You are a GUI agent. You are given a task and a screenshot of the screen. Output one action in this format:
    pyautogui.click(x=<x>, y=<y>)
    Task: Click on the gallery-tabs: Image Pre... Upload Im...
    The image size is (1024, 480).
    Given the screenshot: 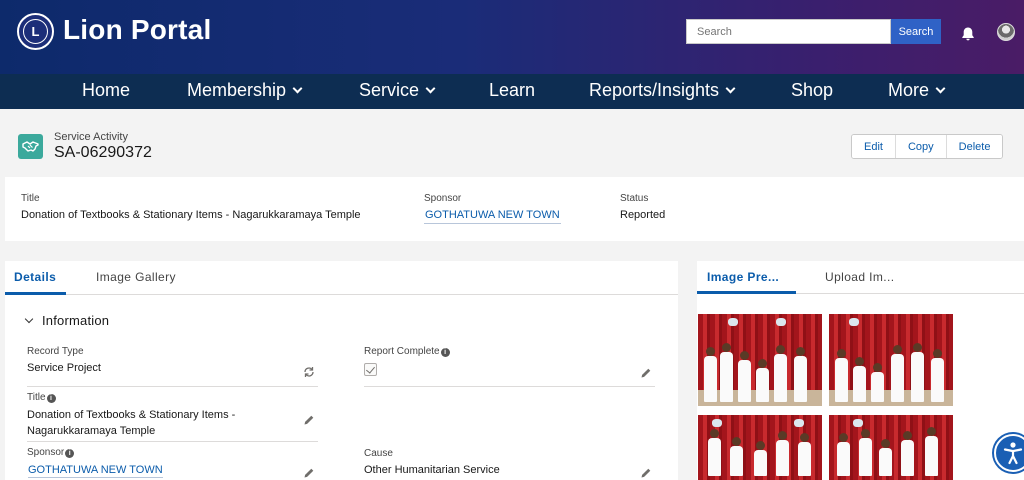 What is the action you would take?
    pyautogui.click(x=860, y=277)
    